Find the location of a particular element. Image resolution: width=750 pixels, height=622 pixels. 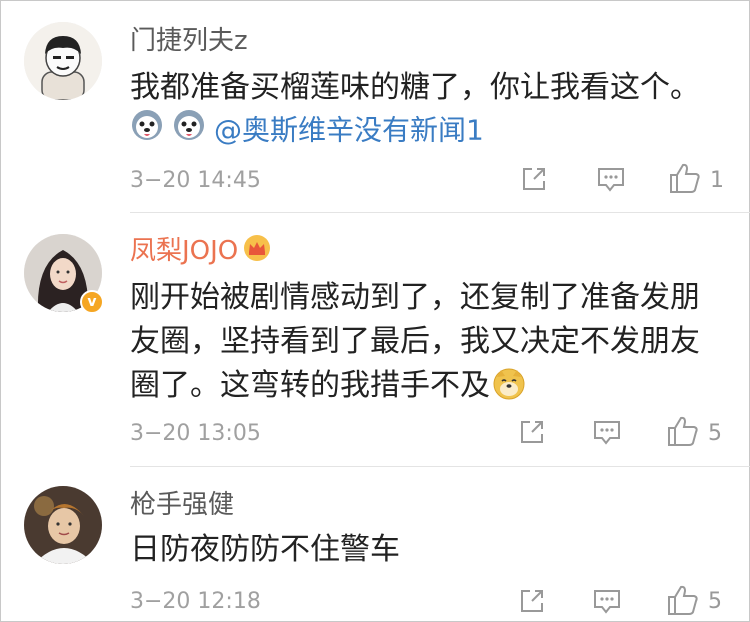

comment-username: 枪手强健 is located at coordinates (182, 505).